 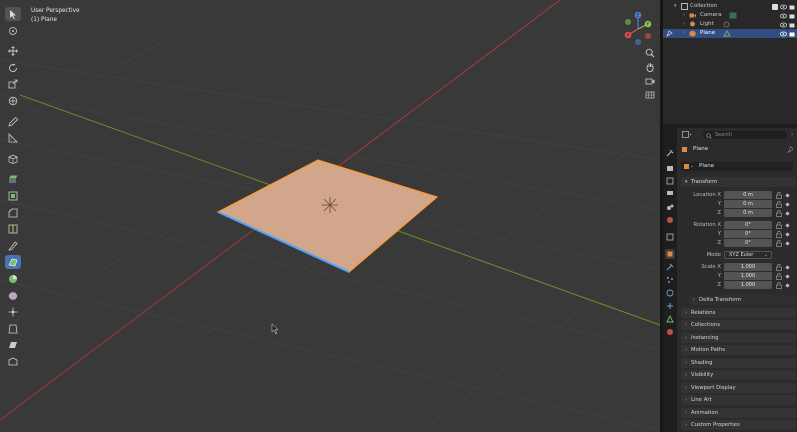 I want to click on panel-instancing: › Instancing, so click(x=738, y=337).